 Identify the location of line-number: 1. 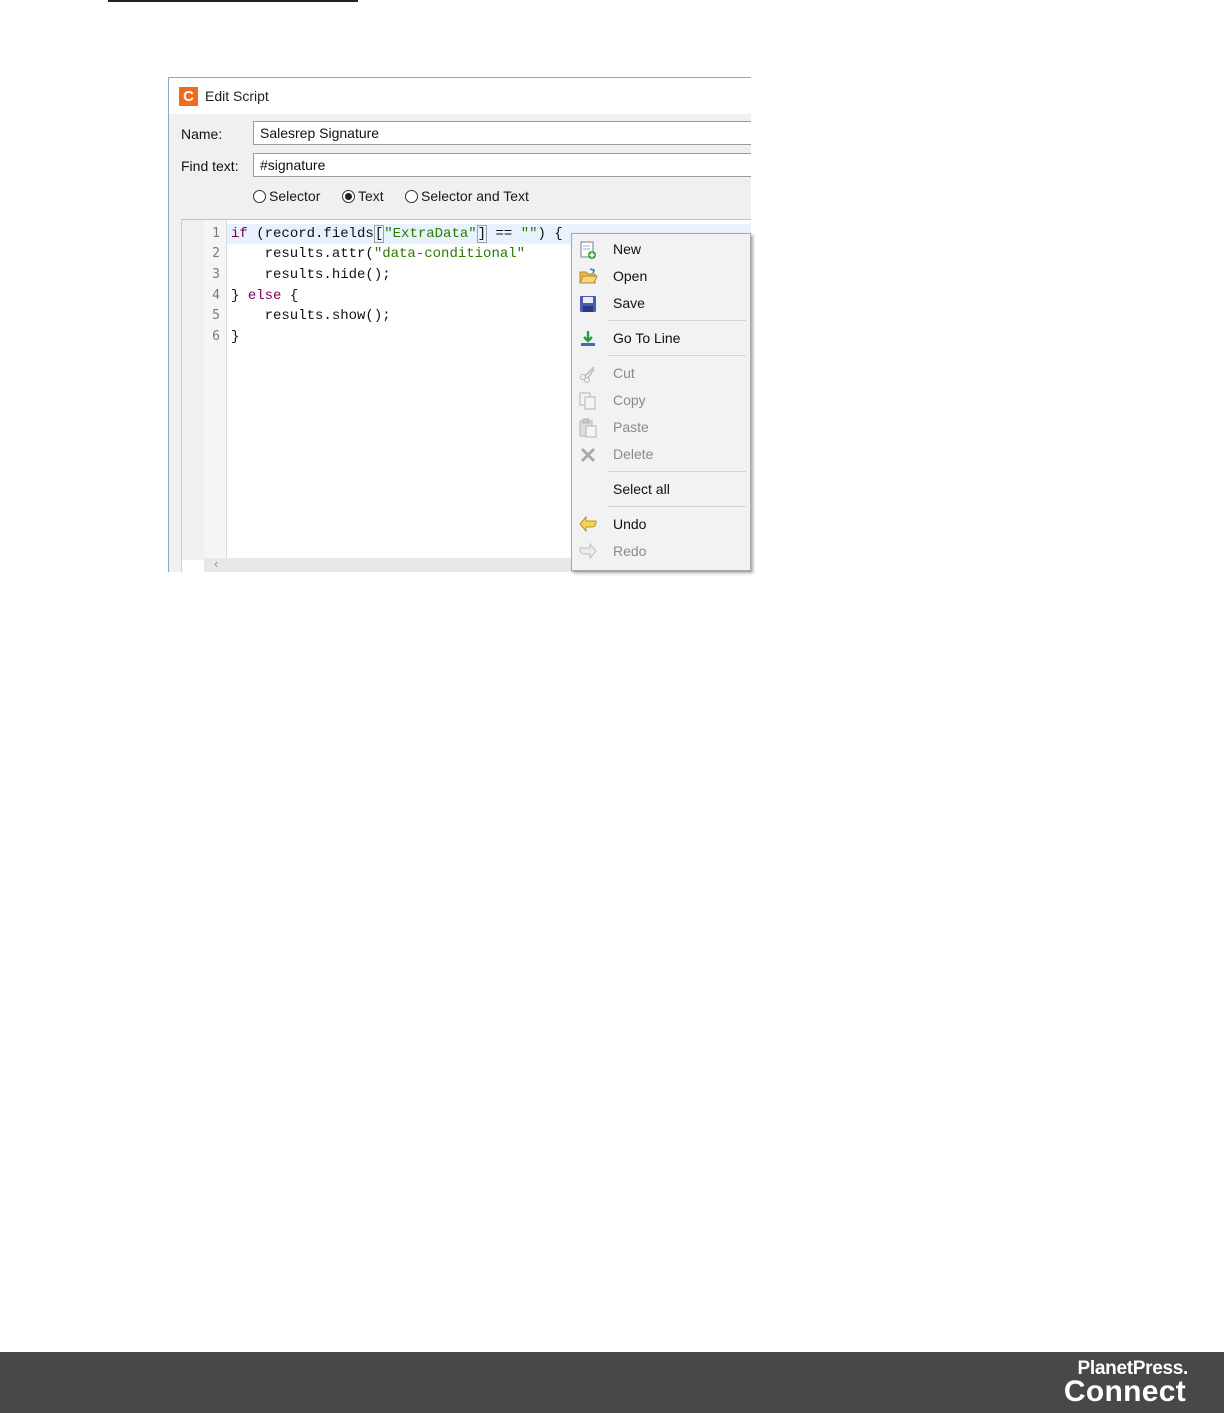
(216, 233).